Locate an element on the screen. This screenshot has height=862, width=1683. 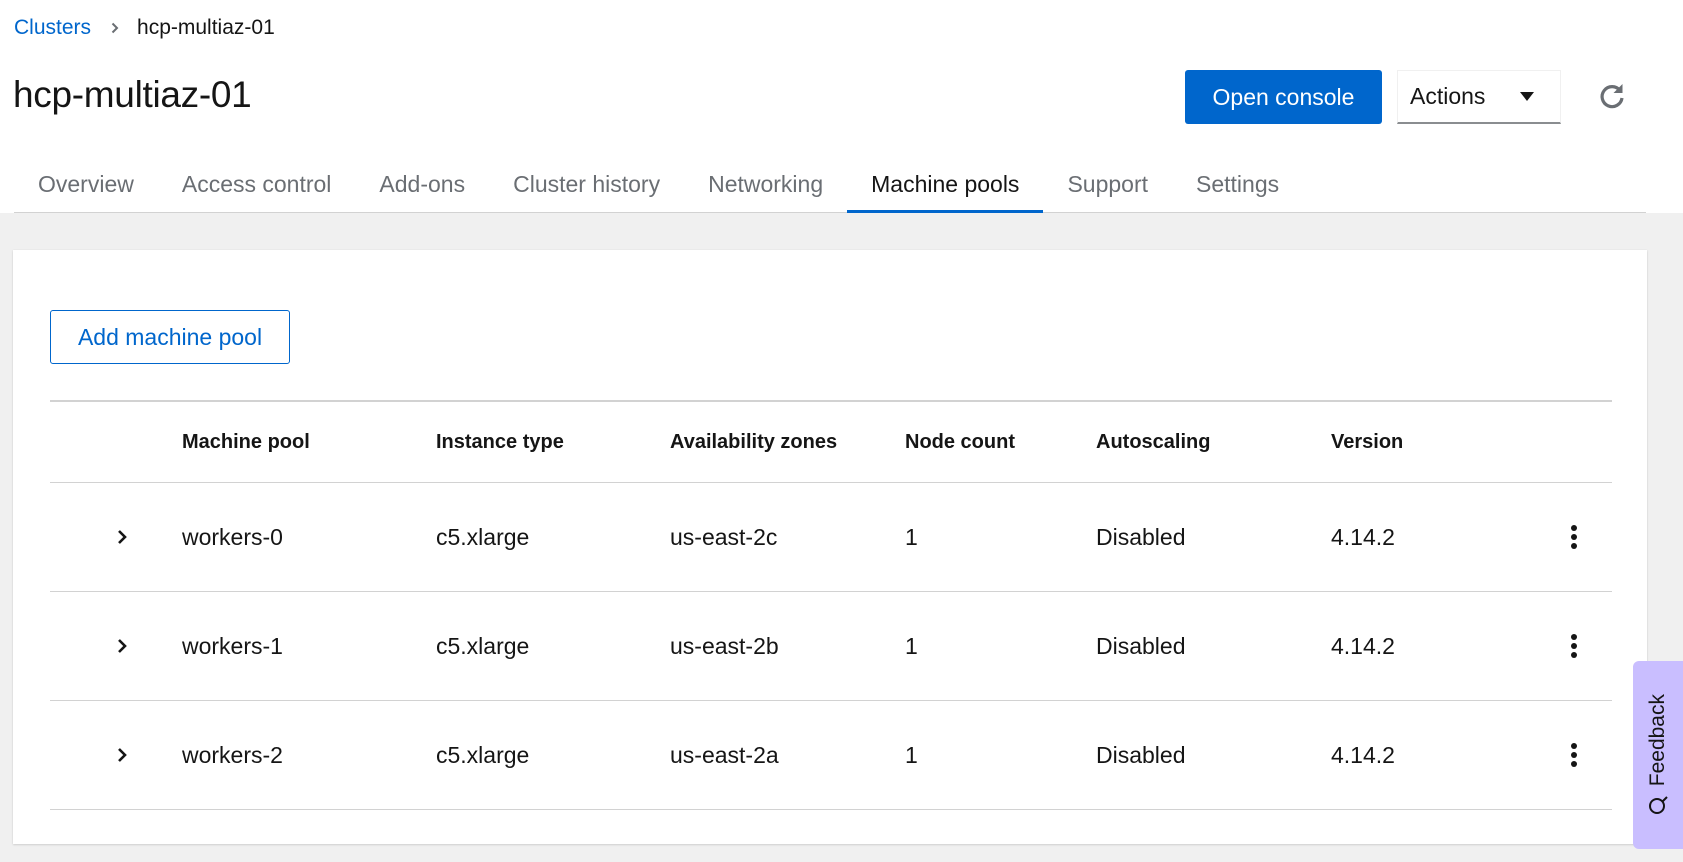
tab-overview: Overview is located at coordinates (86, 185).